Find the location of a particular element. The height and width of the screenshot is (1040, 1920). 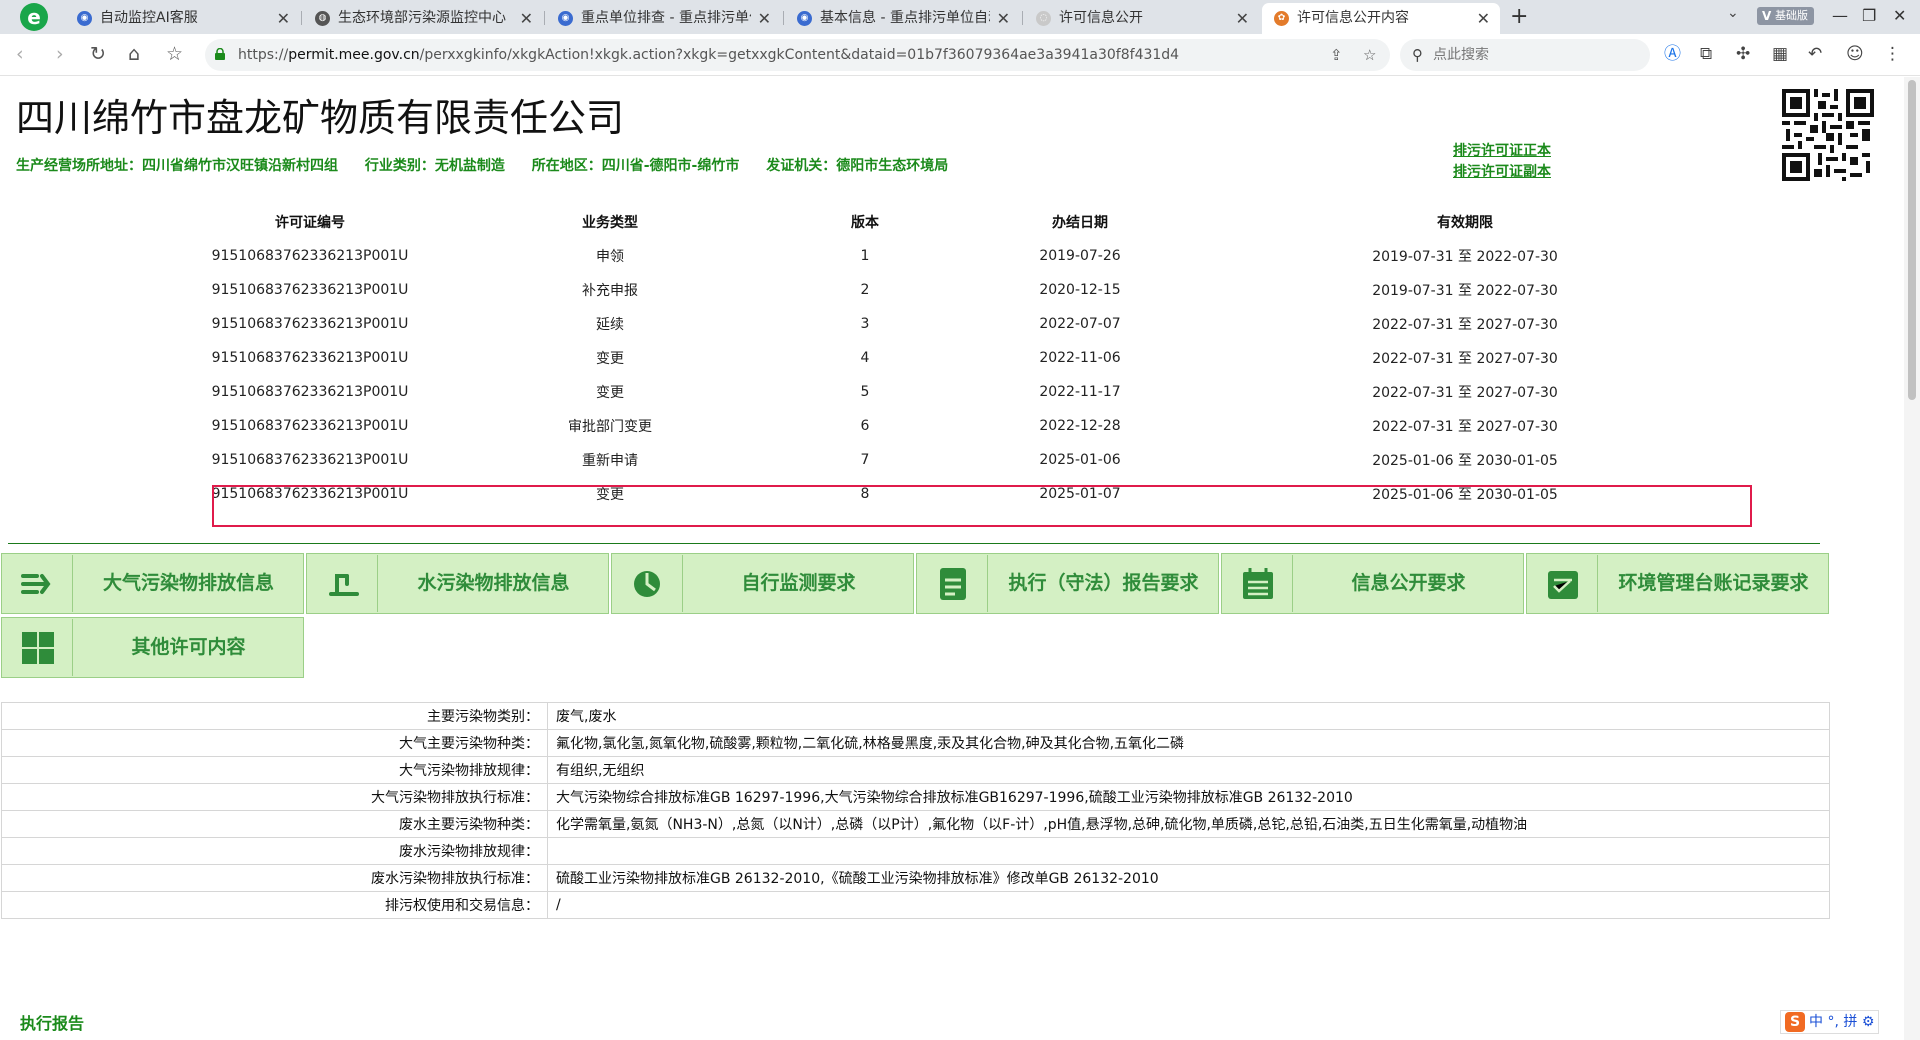

tab-title: 许可信息公开 is located at coordinates (1101, 18).